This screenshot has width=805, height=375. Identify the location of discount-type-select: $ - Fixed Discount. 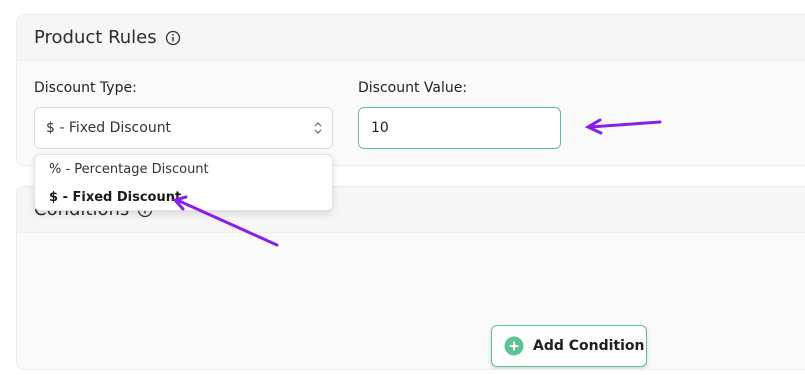
(183, 128).